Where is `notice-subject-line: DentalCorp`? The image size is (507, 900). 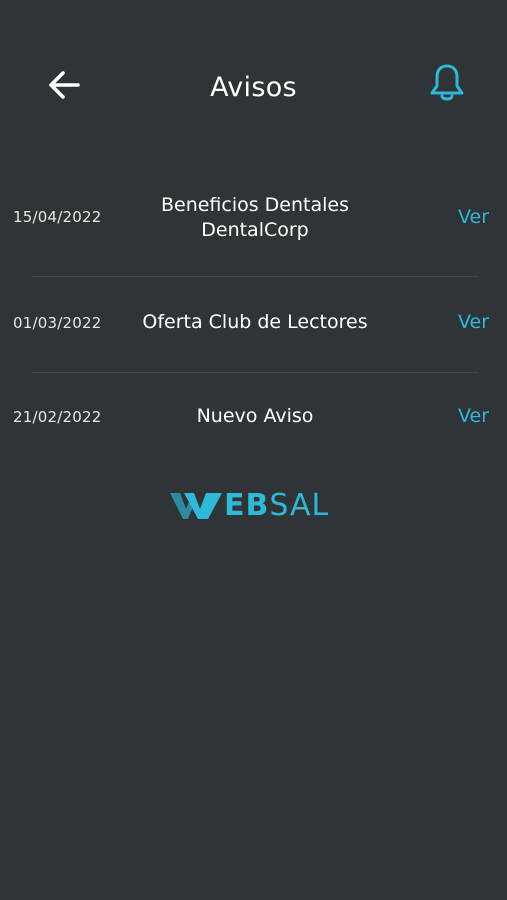
notice-subject-line: DentalCorp is located at coordinates (255, 230).